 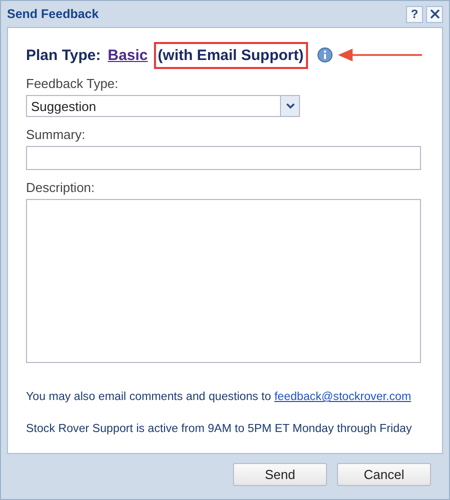 I want to click on send-button: Send, so click(x=280, y=474).